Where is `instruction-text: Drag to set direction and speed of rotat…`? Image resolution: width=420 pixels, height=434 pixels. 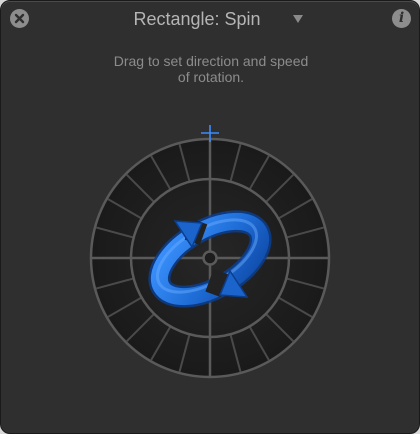 instruction-text: Drag to set direction and speed of rotat… is located at coordinates (211, 69).